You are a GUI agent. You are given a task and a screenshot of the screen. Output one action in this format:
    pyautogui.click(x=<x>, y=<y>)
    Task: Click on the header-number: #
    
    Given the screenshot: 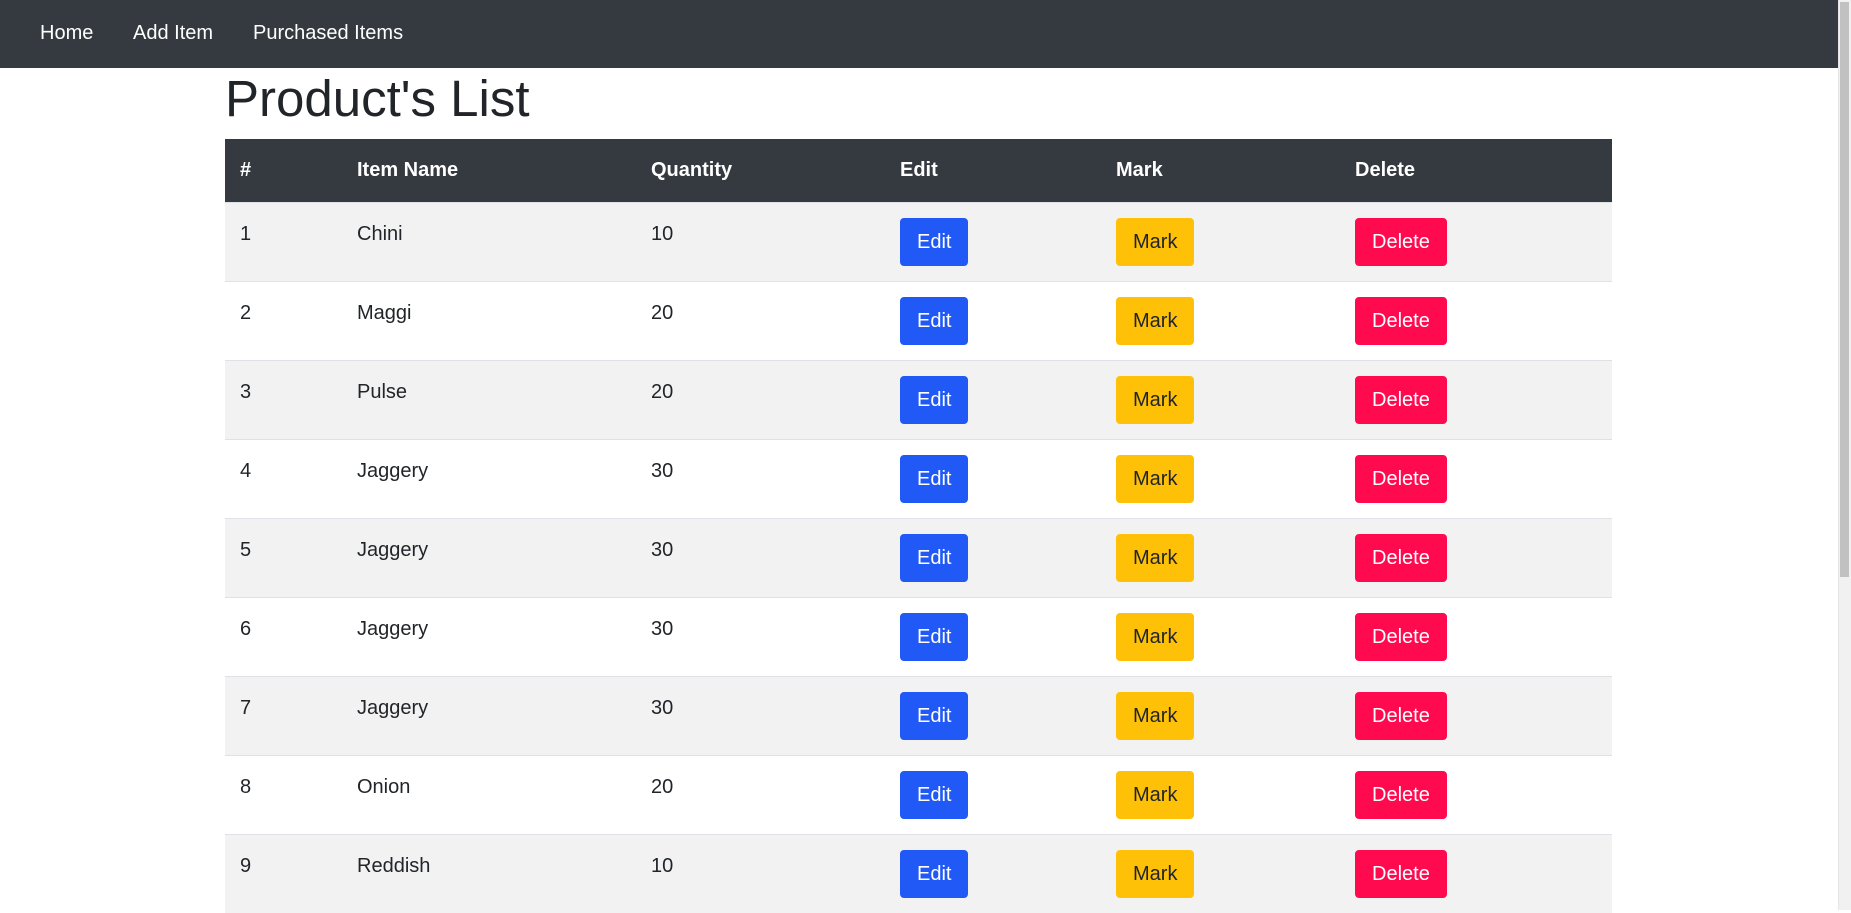 What is the action you would take?
    pyautogui.click(x=246, y=169)
    